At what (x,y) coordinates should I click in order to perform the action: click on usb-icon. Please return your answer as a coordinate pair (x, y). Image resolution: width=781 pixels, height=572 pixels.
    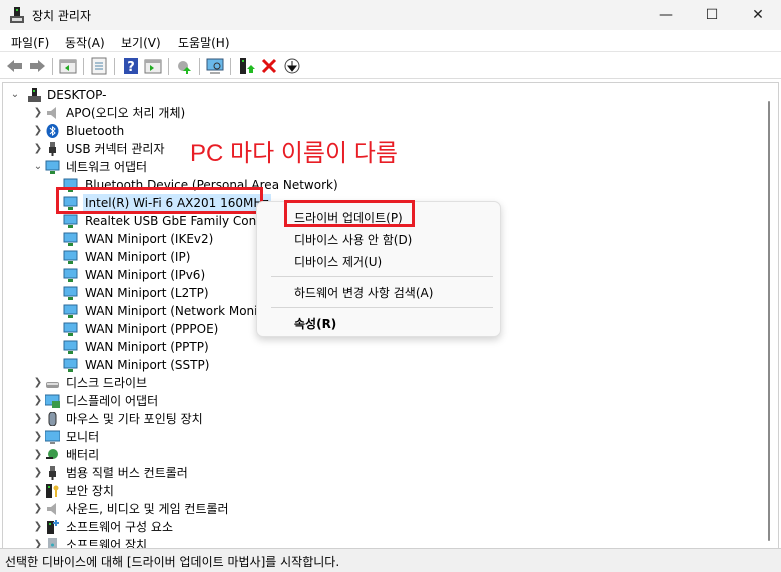
    Looking at the image, I should click on (52, 149).